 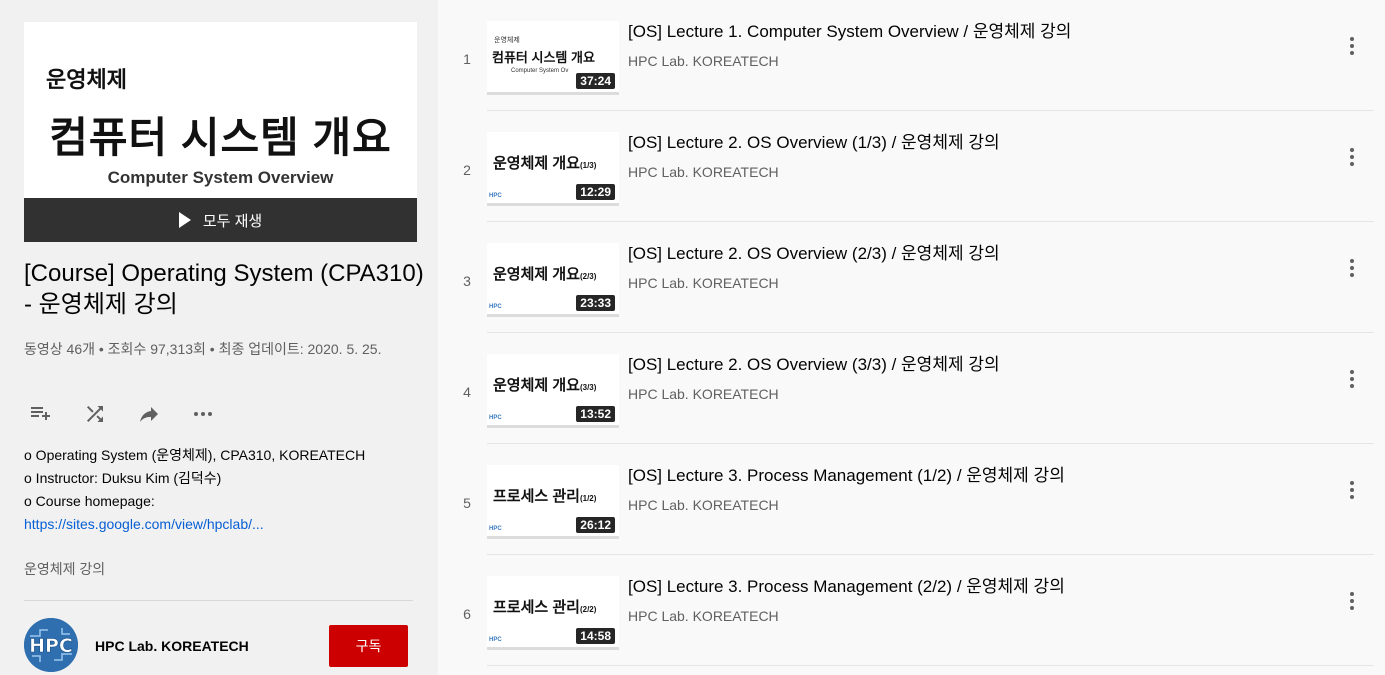 I want to click on thumb-title-text: 운영체제 개요(1/3), so click(x=545, y=163).